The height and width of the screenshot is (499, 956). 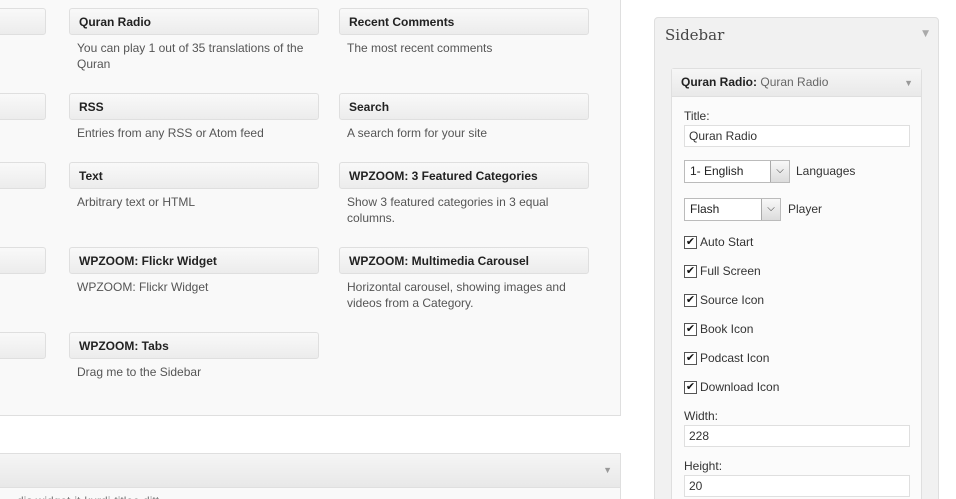 I want to click on sidebar-header: Sidebar ▼, so click(x=796, y=35).